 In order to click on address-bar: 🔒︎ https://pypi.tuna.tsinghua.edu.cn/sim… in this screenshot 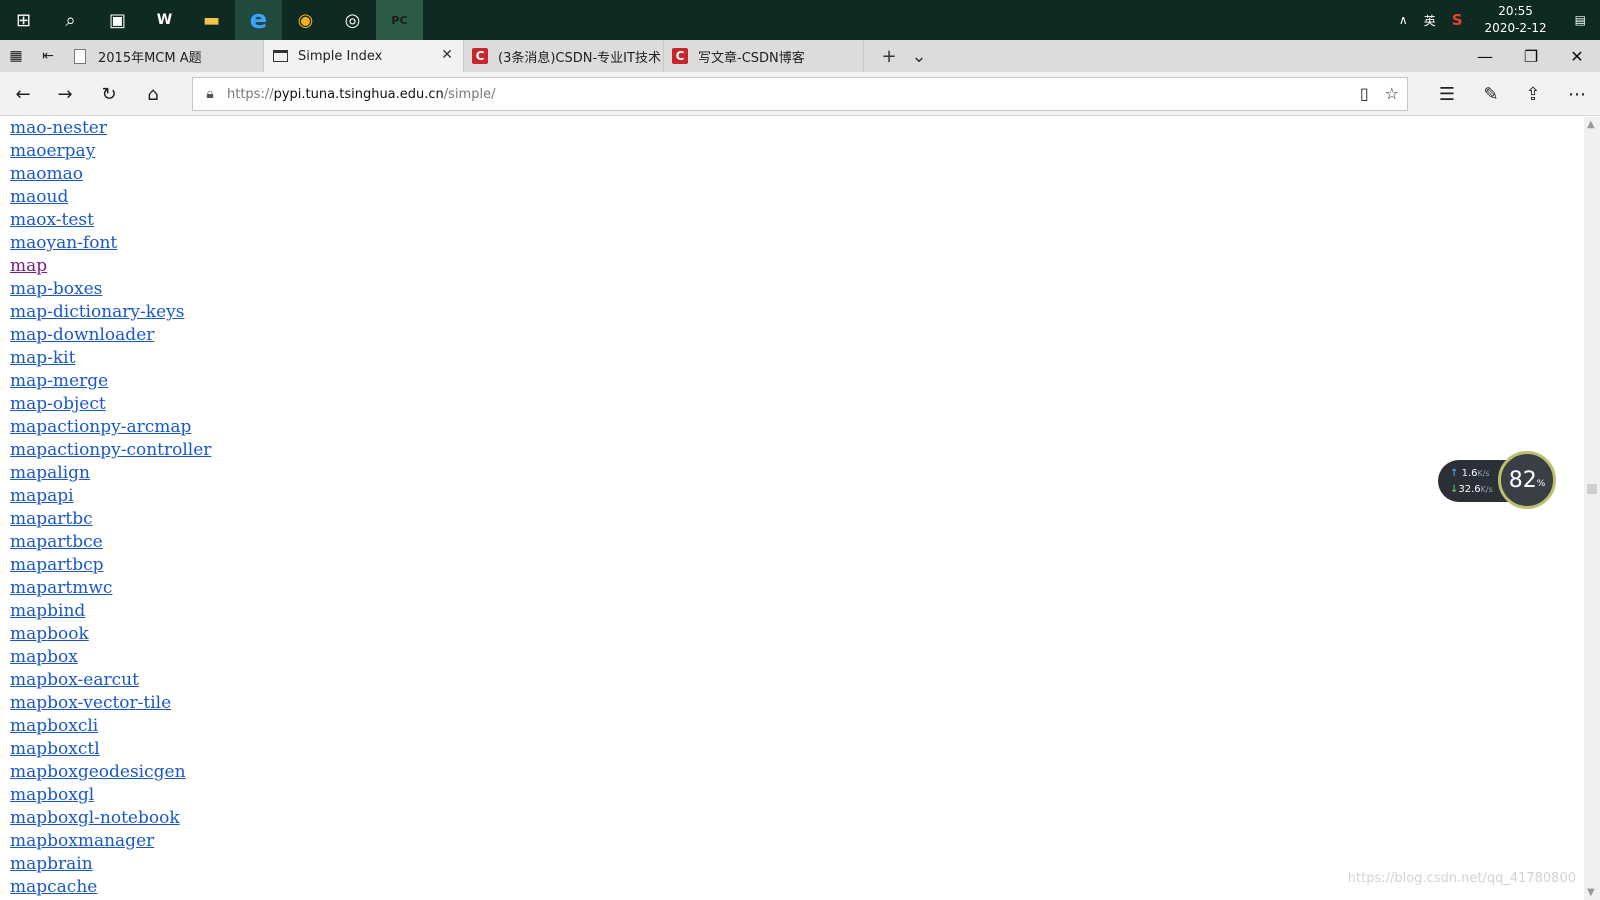, I will do `click(800, 94)`.